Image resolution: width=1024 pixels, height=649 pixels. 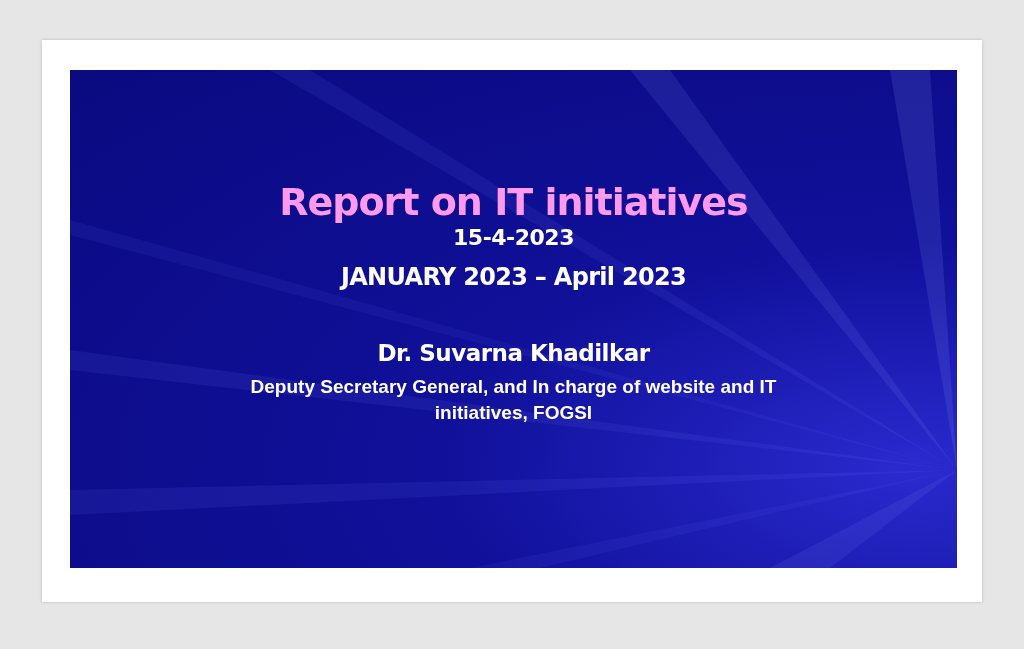 I want to click on presenter-name: Dr. Suvarna Khadilkar, so click(x=513, y=353).